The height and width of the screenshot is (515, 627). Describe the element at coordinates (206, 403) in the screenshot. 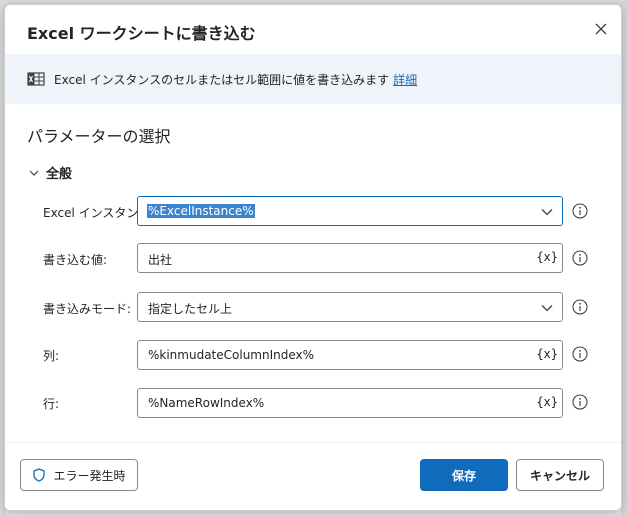

I see `row-value: %NameRowIndex%` at that location.